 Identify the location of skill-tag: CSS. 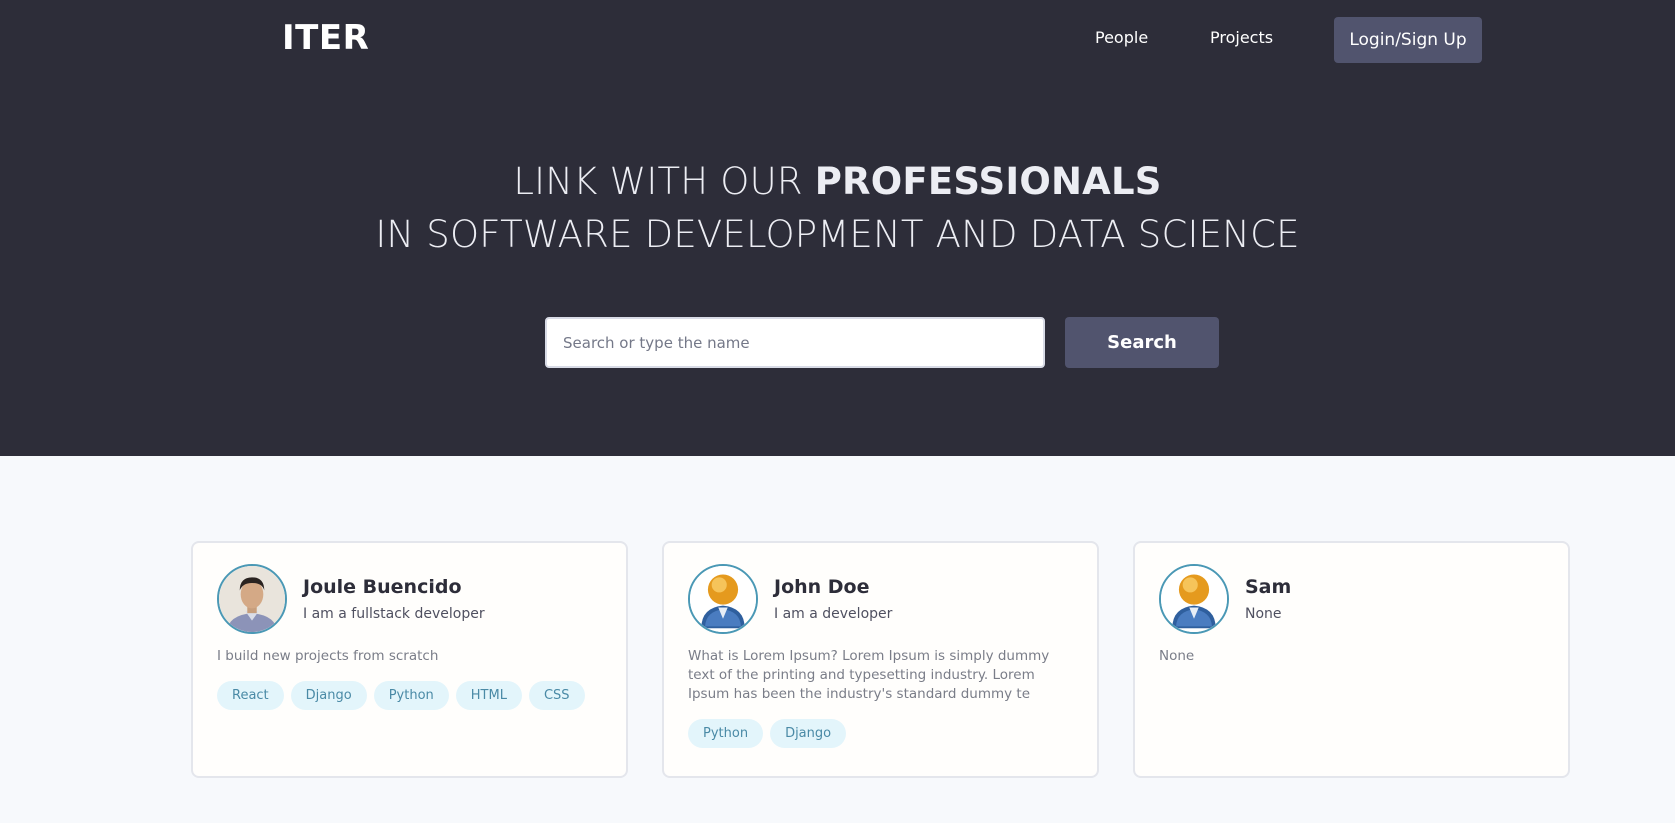
(556, 695).